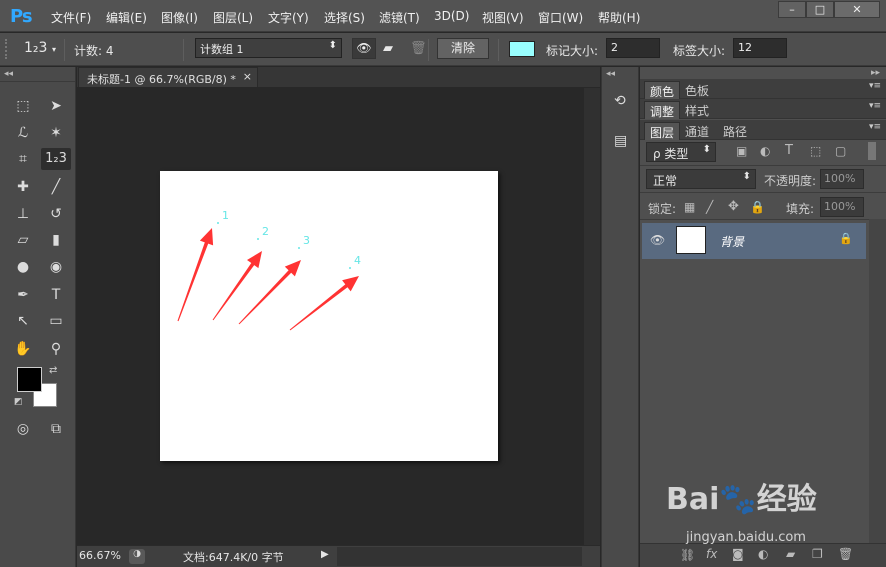  Describe the element at coordinates (765, 151) in the screenshot. I see `filter-adjust-icon: ◐` at that location.